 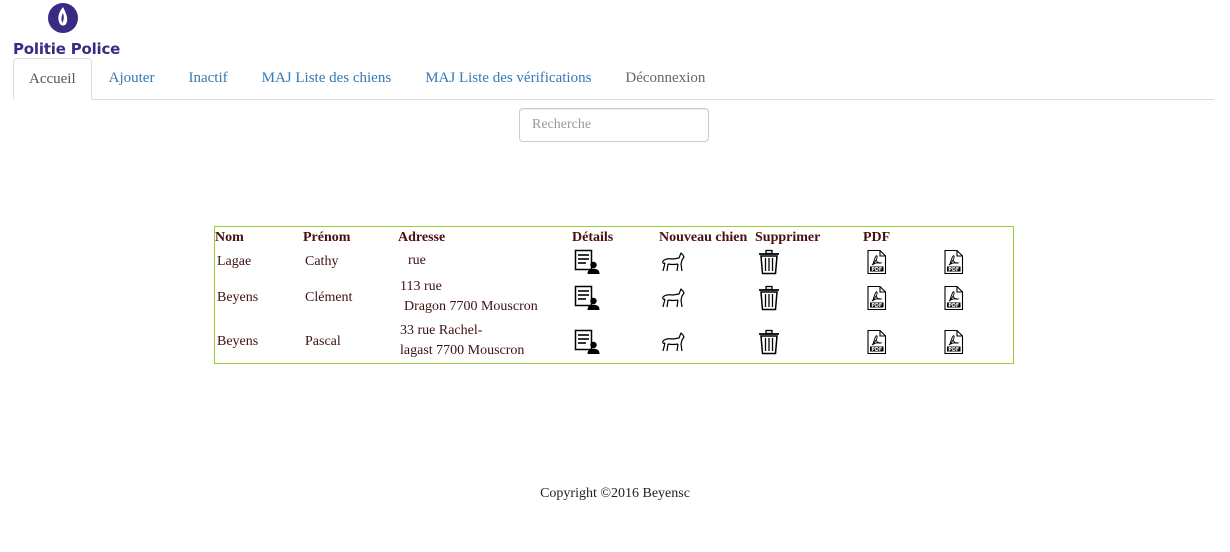 What do you see at coordinates (327, 78) in the screenshot?
I see `tab-maj-liste-chiens: MAJ Liste des chiens` at bounding box center [327, 78].